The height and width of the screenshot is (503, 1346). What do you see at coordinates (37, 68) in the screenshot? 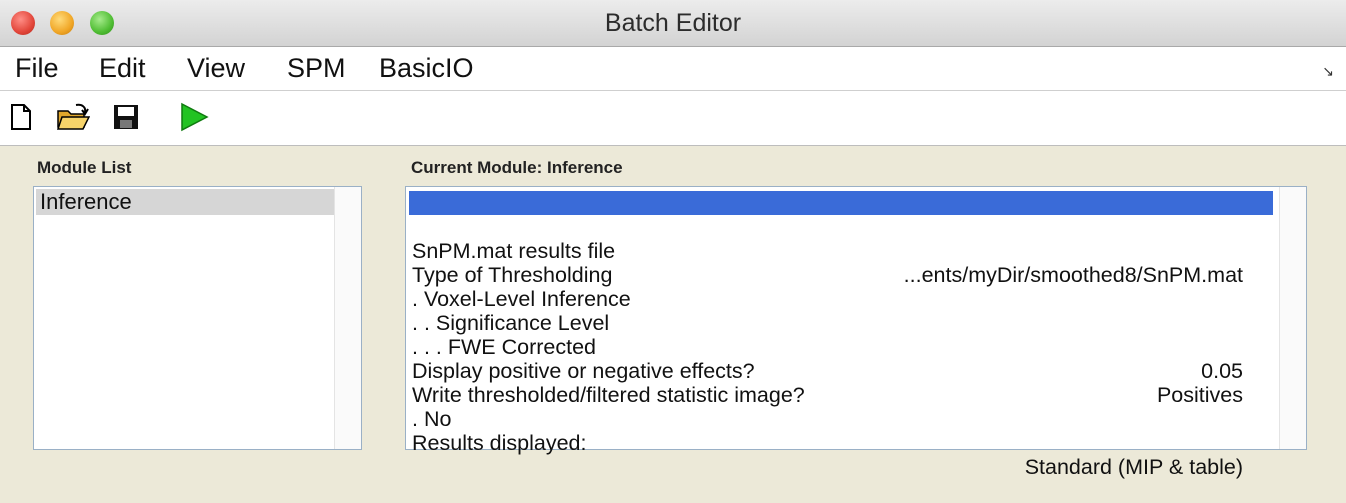
I see `menu-file: File` at bounding box center [37, 68].